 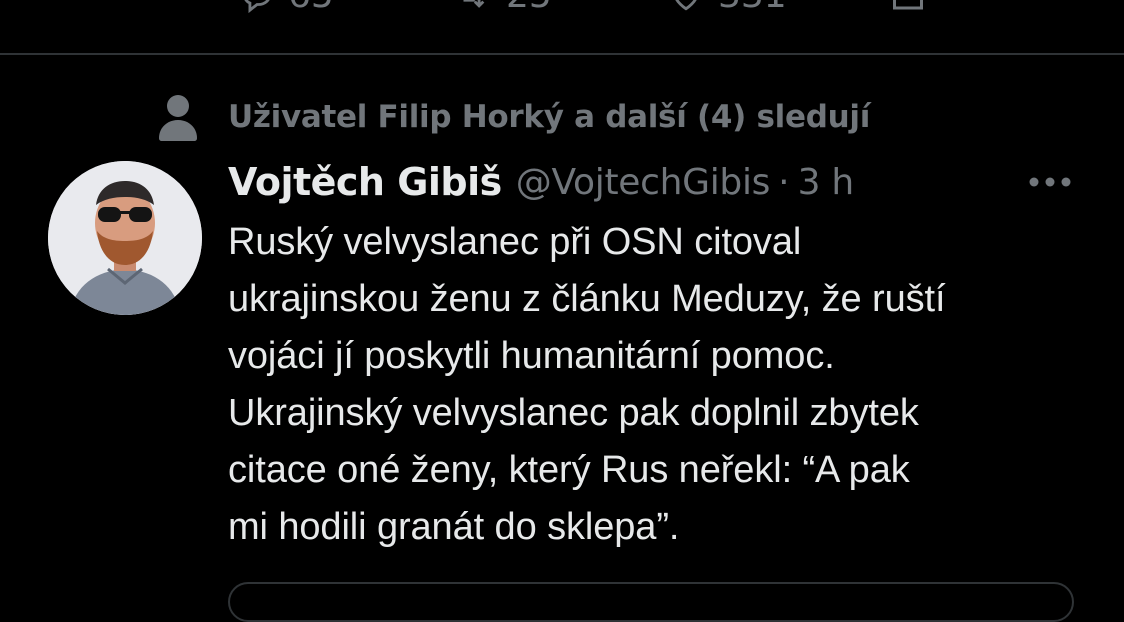 I want to click on like-button: 331, so click(x=727, y=7).